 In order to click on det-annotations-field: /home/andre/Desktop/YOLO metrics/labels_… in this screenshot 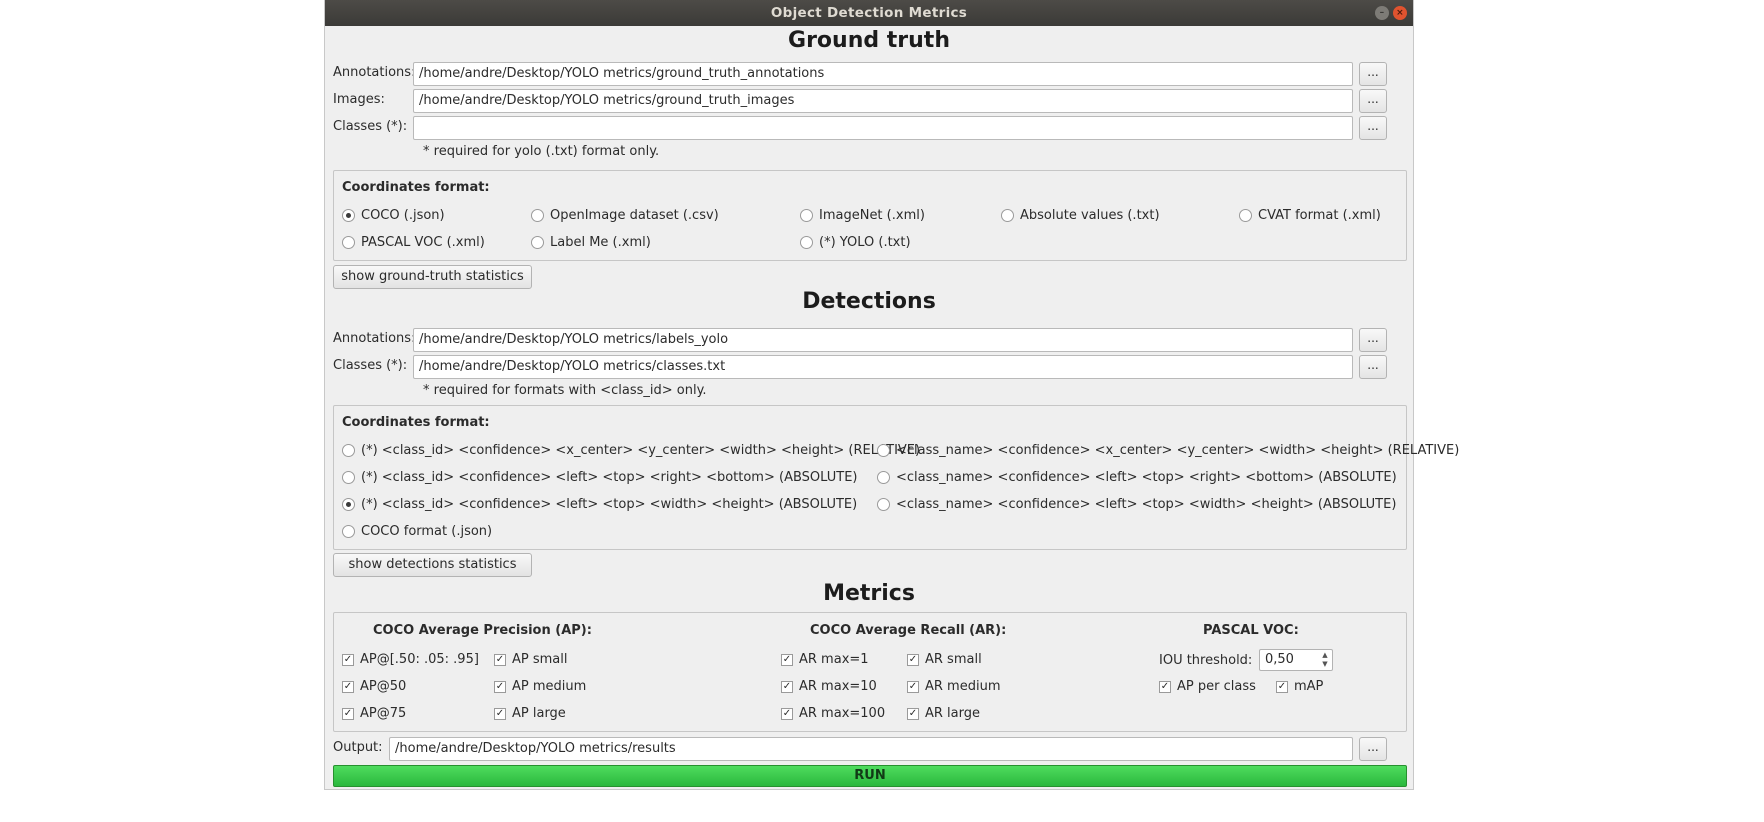, I will do `click(883, 340)`.